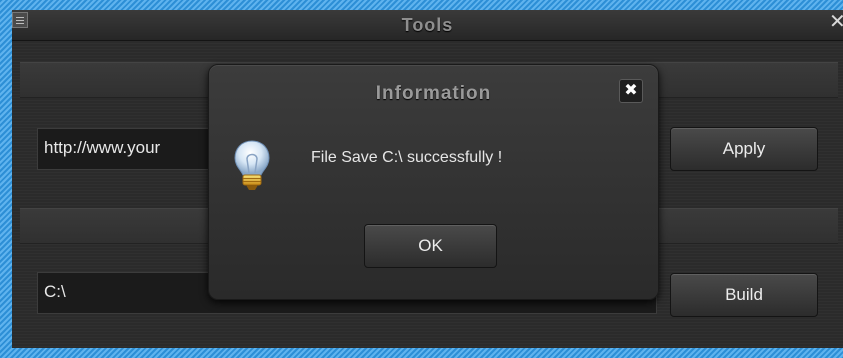 Image resolution: width=843 pixels, height=358 pixels. Describe the element at coordinates (744, 149) in the screenshot. I see `apply-button: Apply` at that location.